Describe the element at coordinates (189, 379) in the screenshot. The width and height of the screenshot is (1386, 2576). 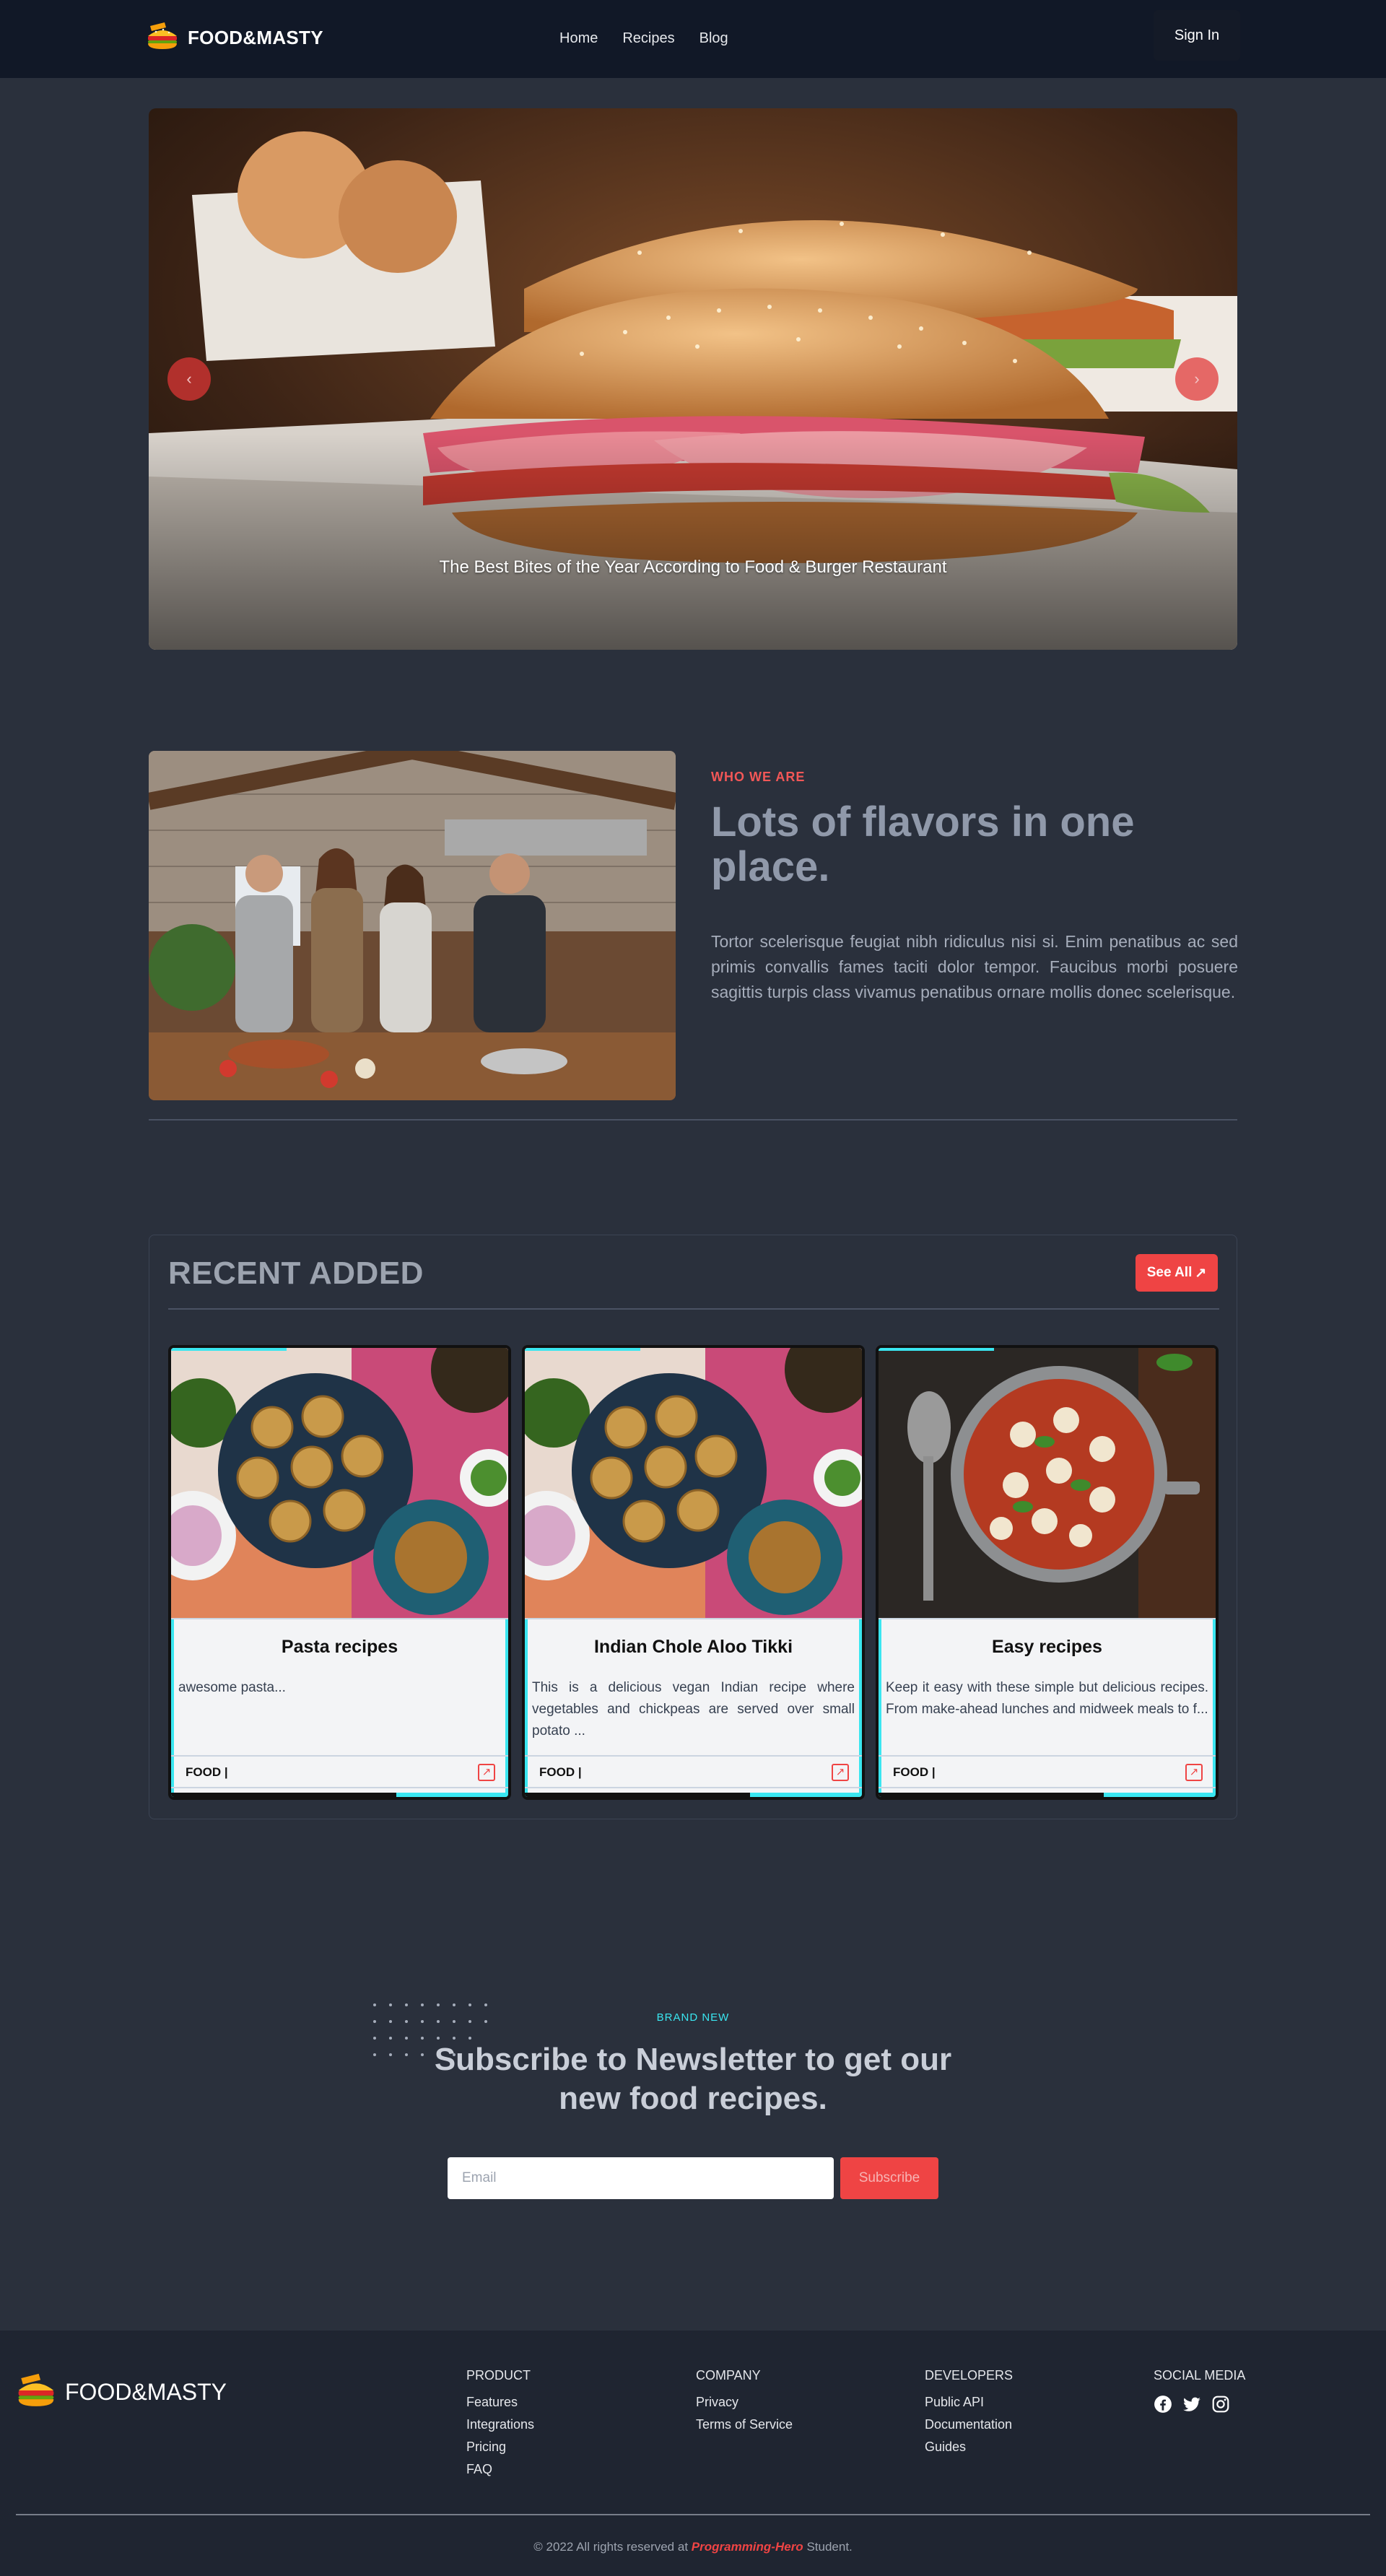
I see `carousel-prev-button: ‹` at that location.